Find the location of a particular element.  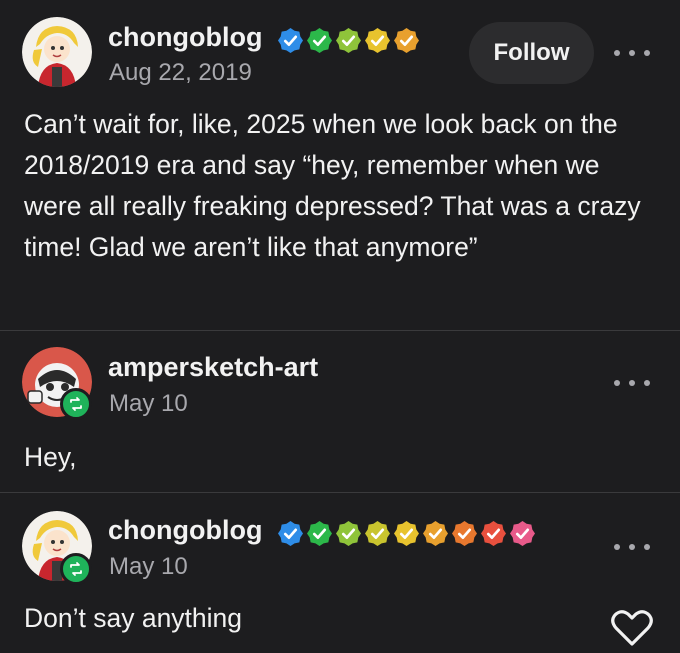

post-date: Aug 22, 2019 is located at coordinates (180, 73).